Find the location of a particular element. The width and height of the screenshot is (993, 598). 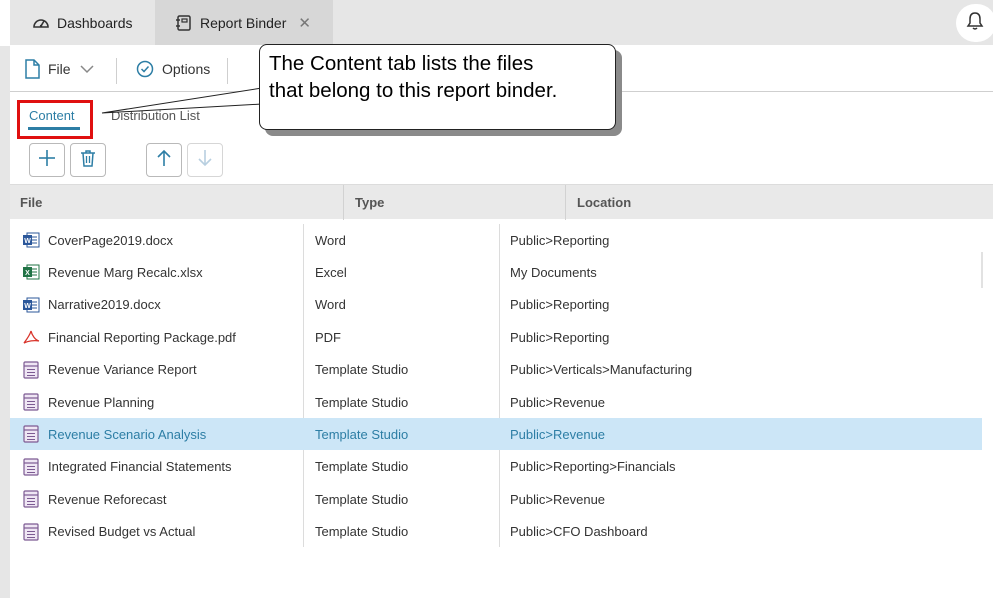

arrow-up-icon is located at coordinates (164, 160).